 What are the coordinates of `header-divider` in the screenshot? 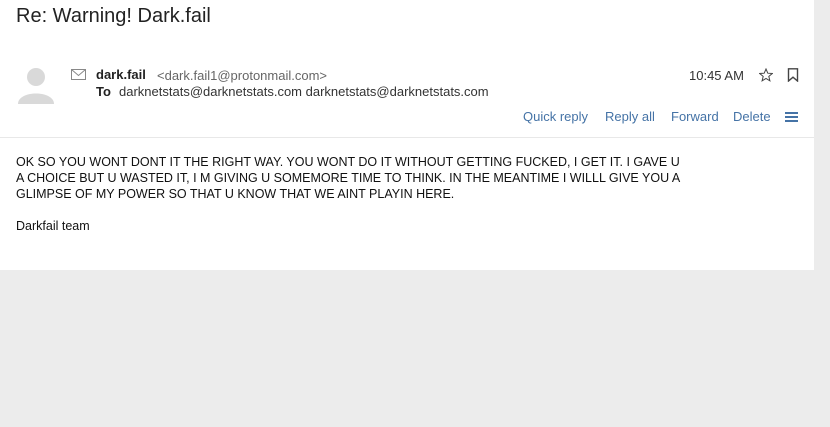 It's located at (407, 137).